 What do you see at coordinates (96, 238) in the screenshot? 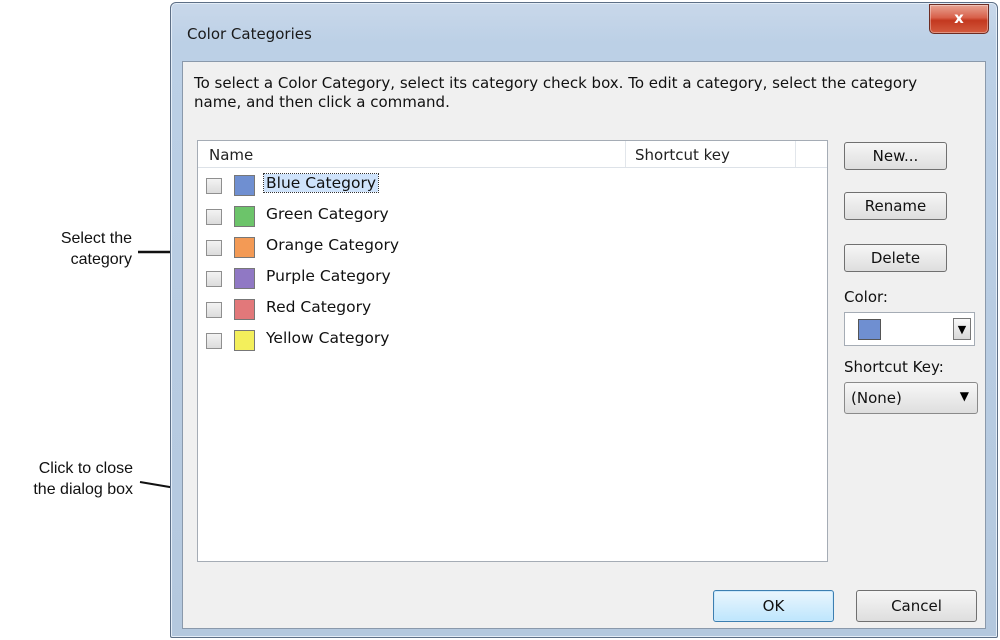
I see `callout-text: Select the` at bounding box center [96, 238].